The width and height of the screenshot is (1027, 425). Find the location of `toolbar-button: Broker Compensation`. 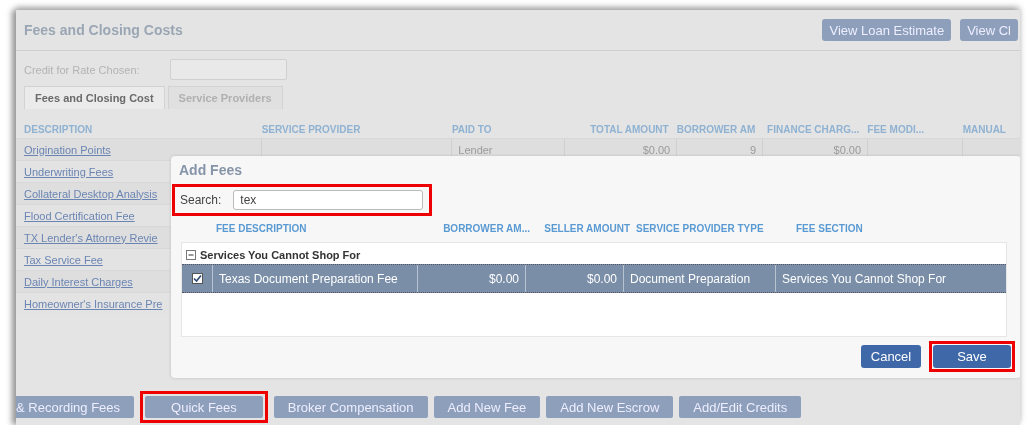

toolbar-button: Broker Compensation is located at coordinates (350, 407).